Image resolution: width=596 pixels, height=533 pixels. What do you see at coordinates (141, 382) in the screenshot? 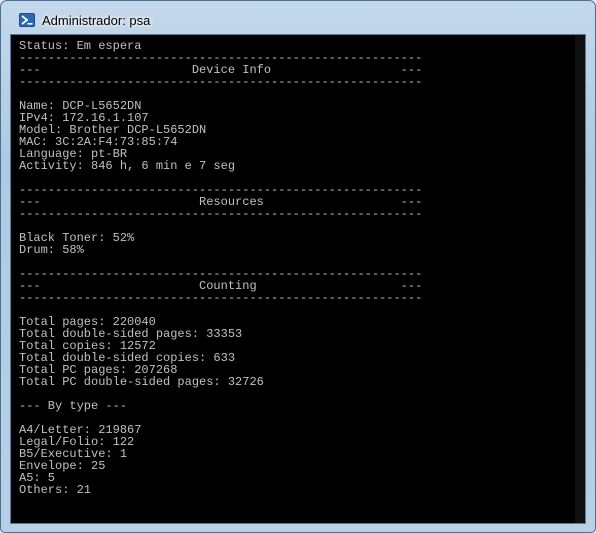
I see `console-line: Total PC double-sided pages: 32726` at bounding box center [141, 382].